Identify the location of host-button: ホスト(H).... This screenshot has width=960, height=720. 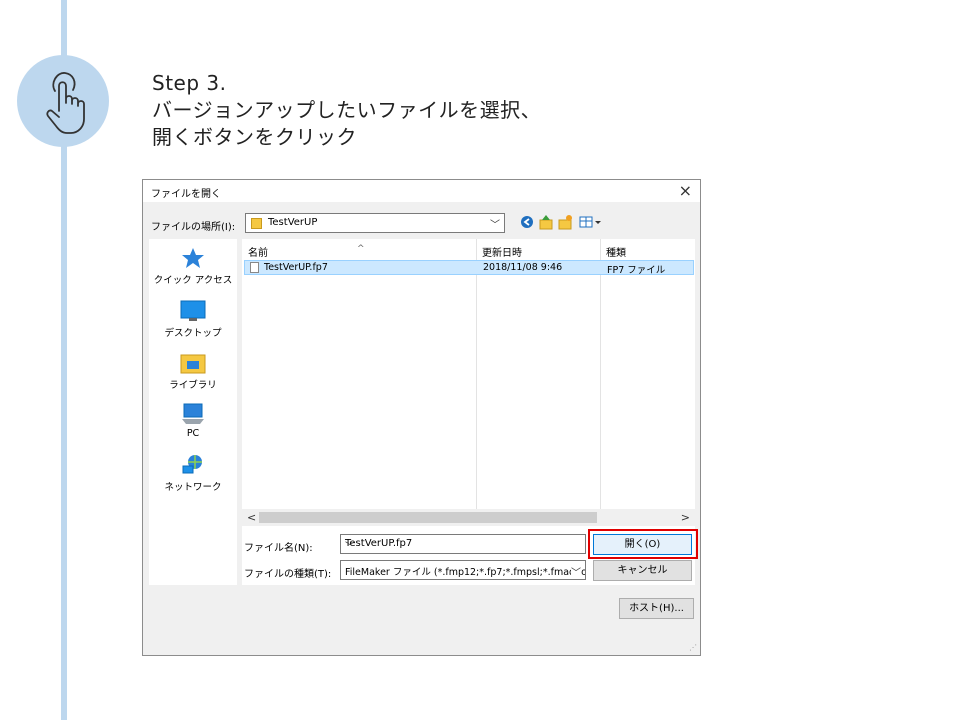
(656, 608).